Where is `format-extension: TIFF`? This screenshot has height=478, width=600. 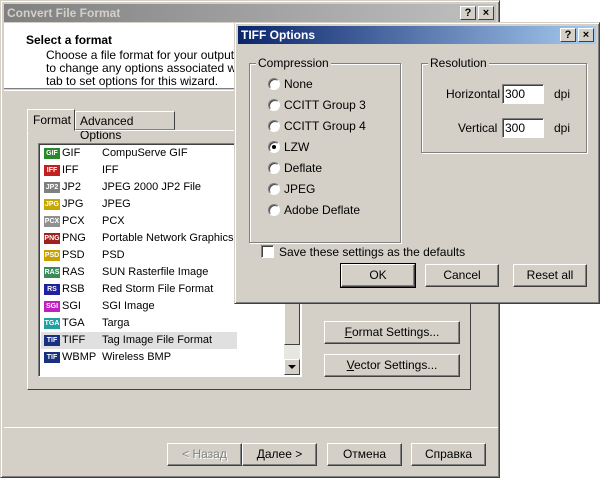
format-extension: TIFF is located at coordinates (74, 340).